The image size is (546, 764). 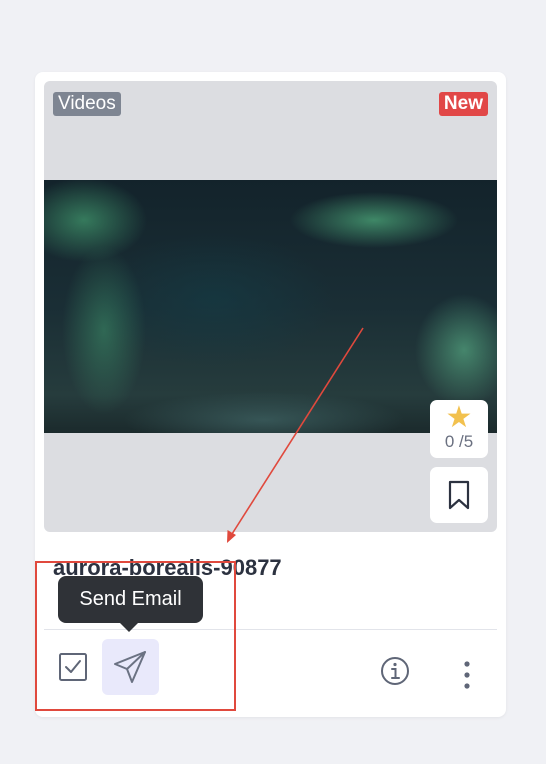 I want to click on info-icon, so click(x=395, y=671).